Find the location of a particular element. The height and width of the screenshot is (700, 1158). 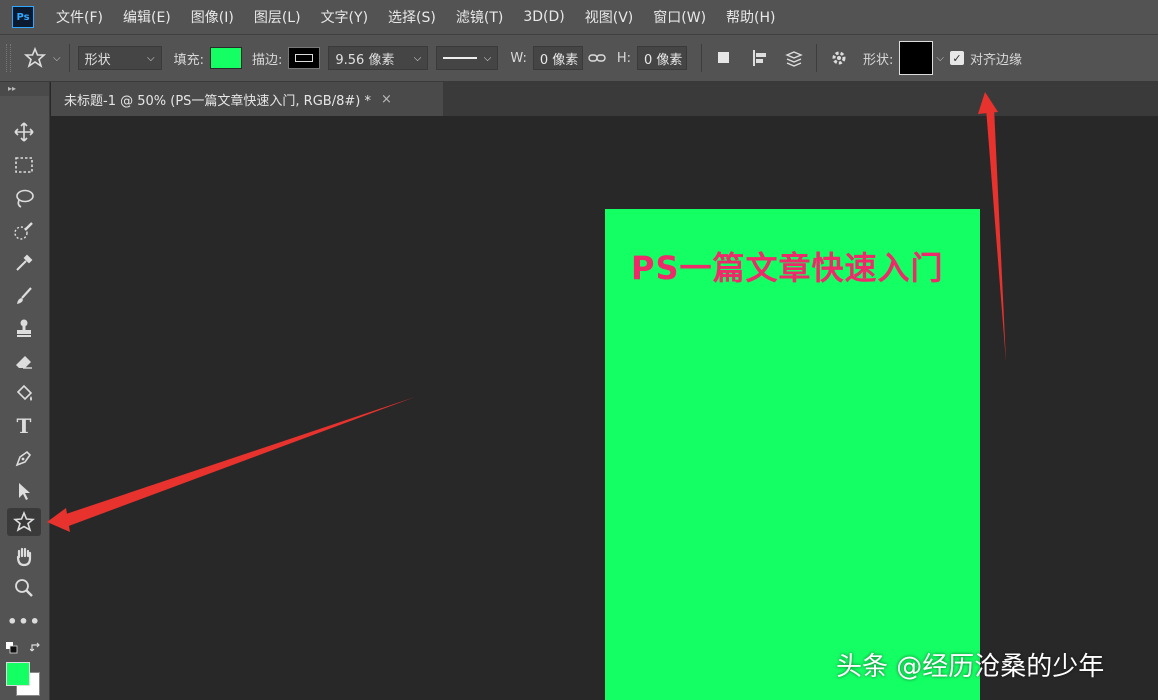

pen-tool-icon is located at coordinates (24, 458).